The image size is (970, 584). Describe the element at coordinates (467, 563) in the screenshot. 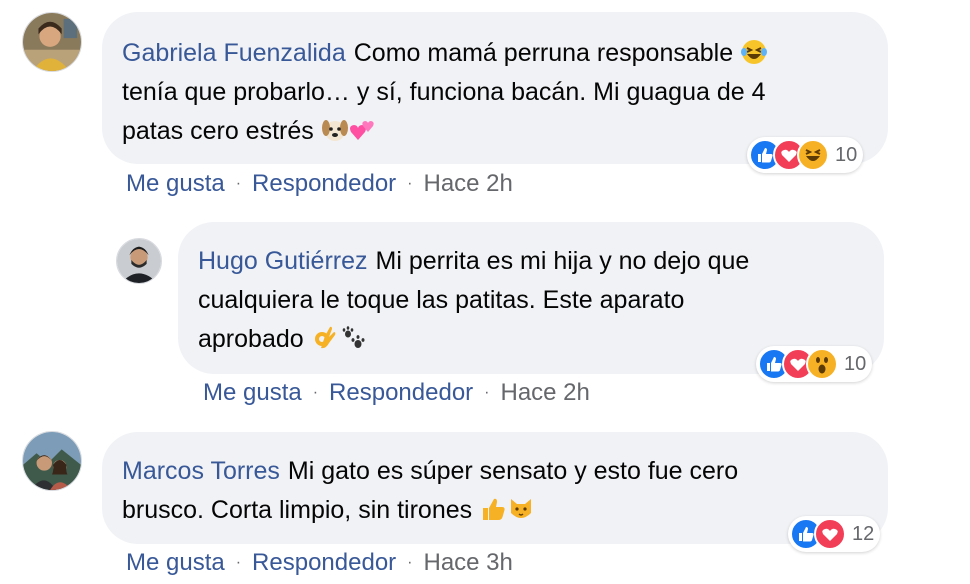

I see `comment-timestamp: Hace 3h` at that location.